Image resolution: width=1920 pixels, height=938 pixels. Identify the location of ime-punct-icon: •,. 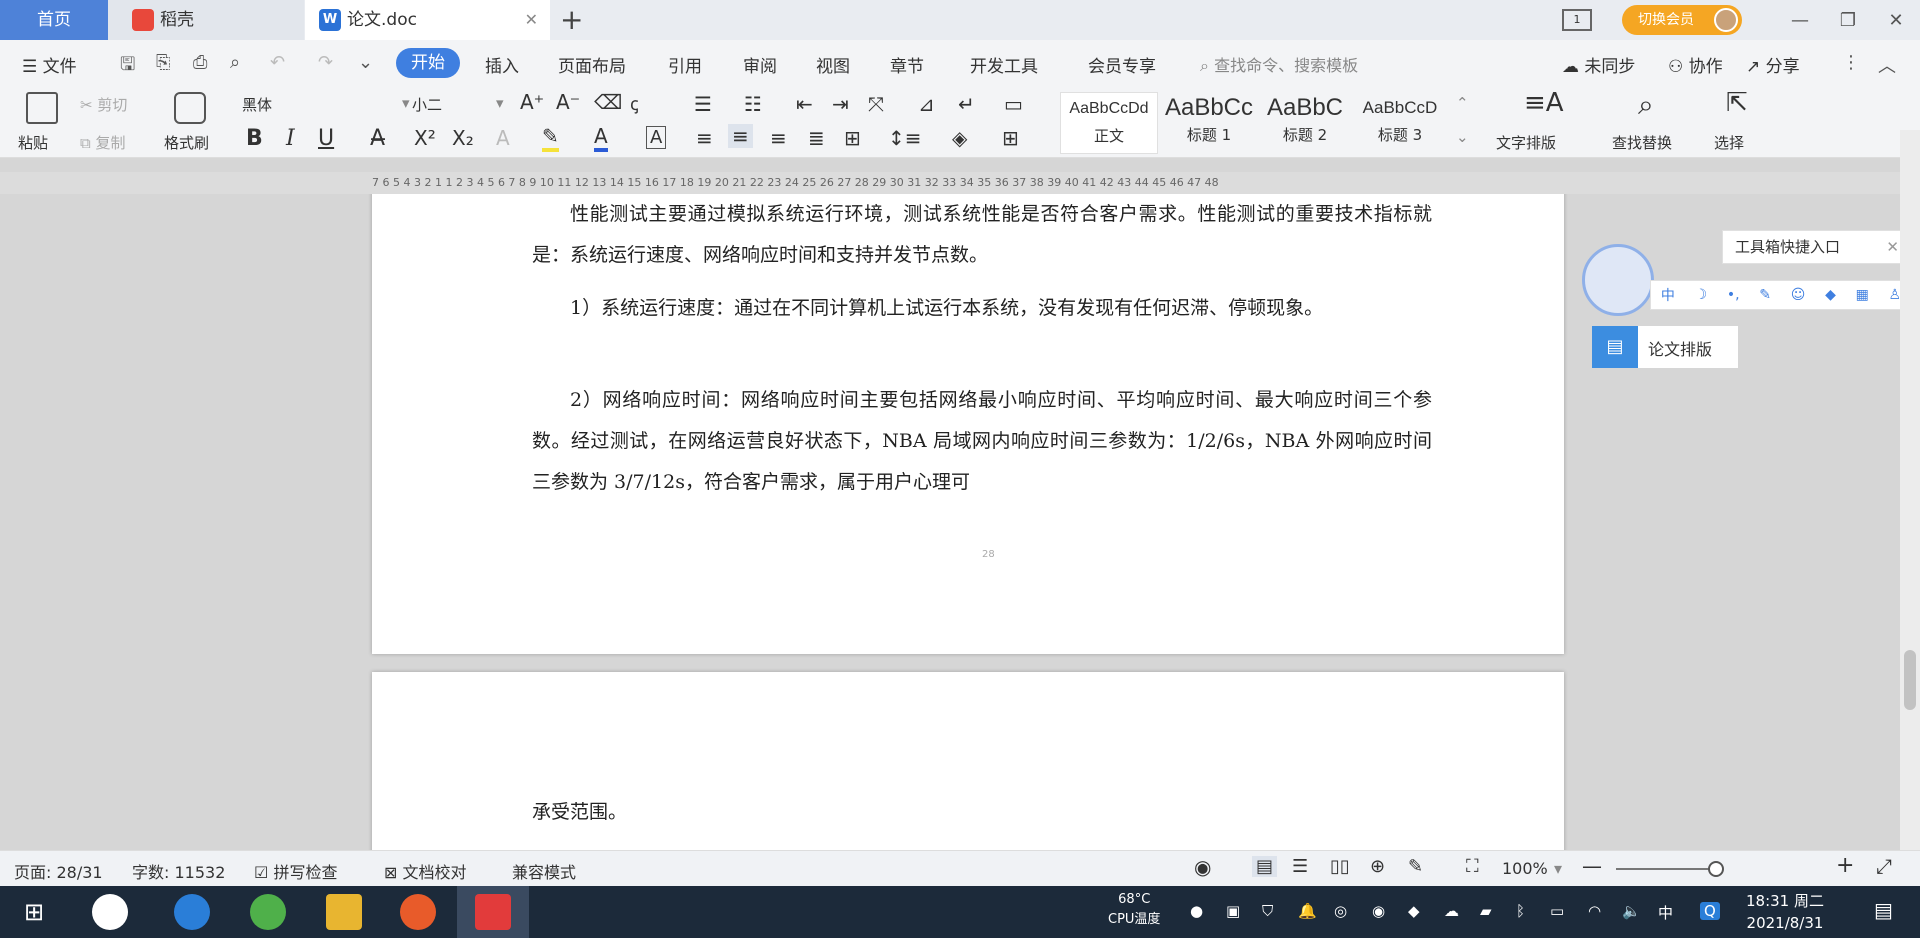
(1733, 295).